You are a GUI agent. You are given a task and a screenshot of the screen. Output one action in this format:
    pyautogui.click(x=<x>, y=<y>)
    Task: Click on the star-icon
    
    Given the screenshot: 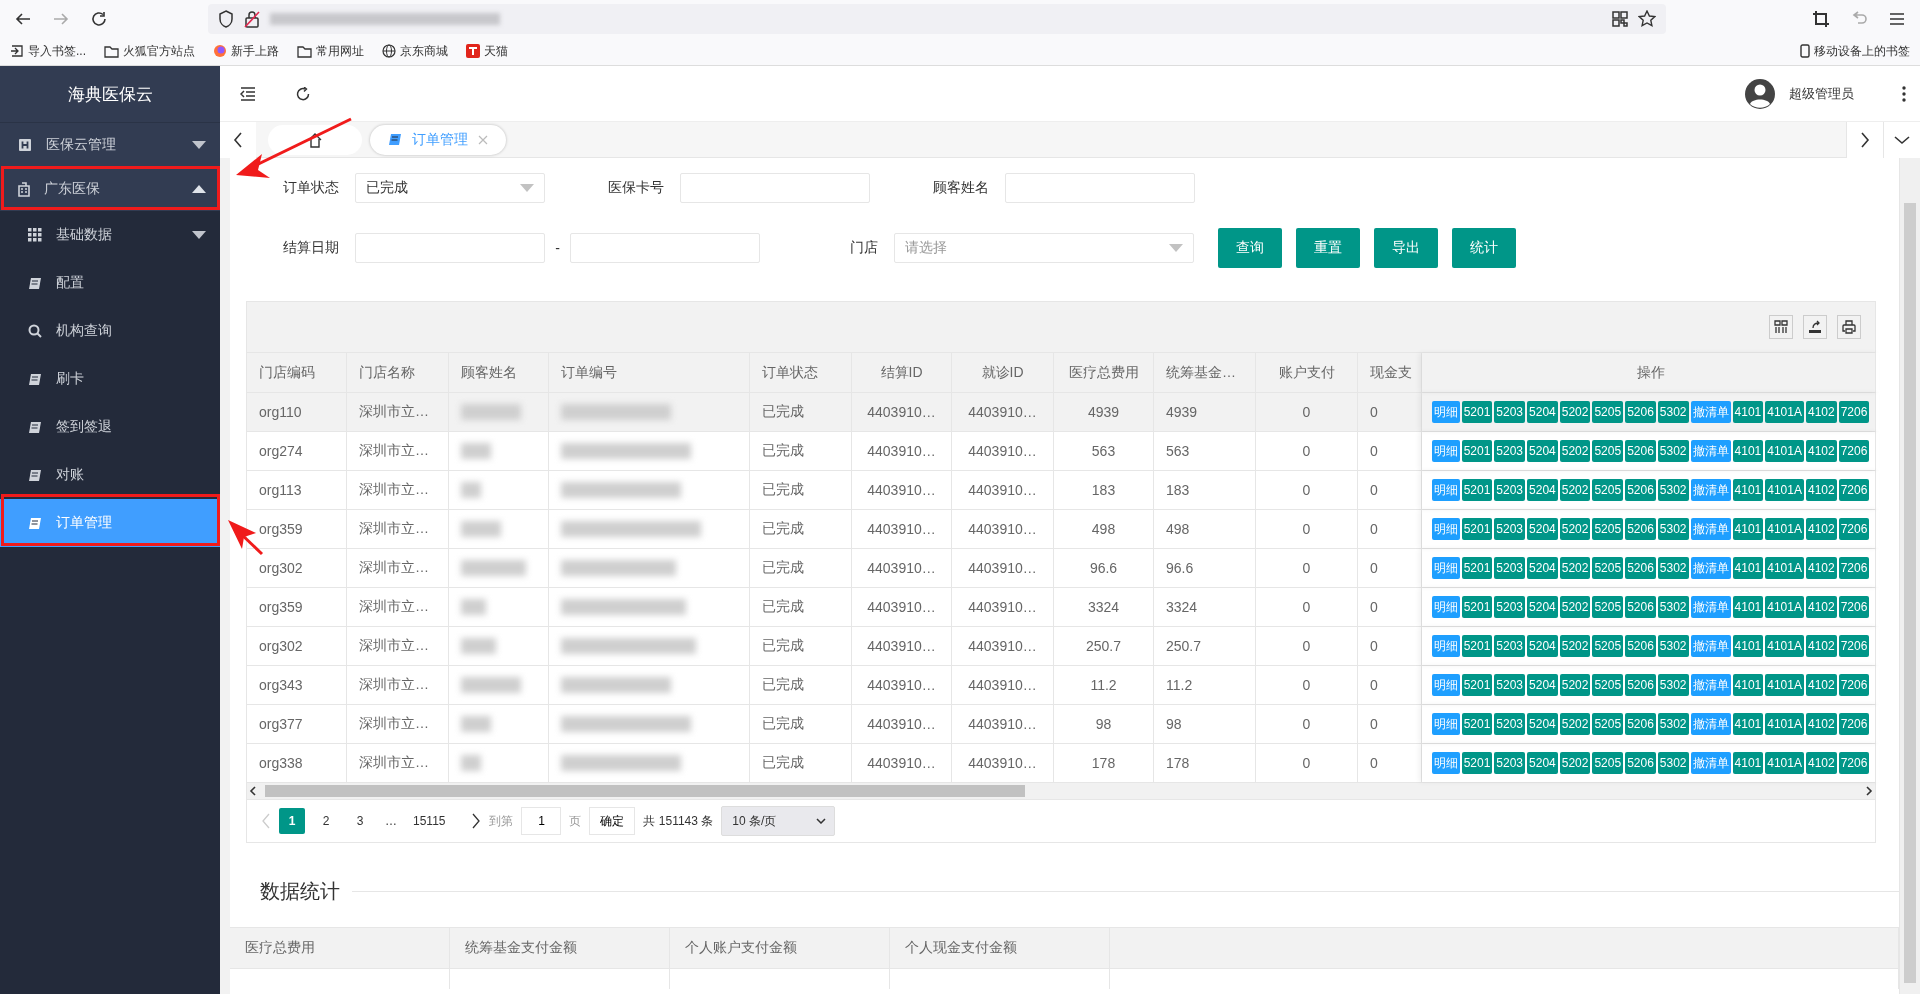 What is the action you would take?
    pyautogui.click(x=1647, y=19)
    